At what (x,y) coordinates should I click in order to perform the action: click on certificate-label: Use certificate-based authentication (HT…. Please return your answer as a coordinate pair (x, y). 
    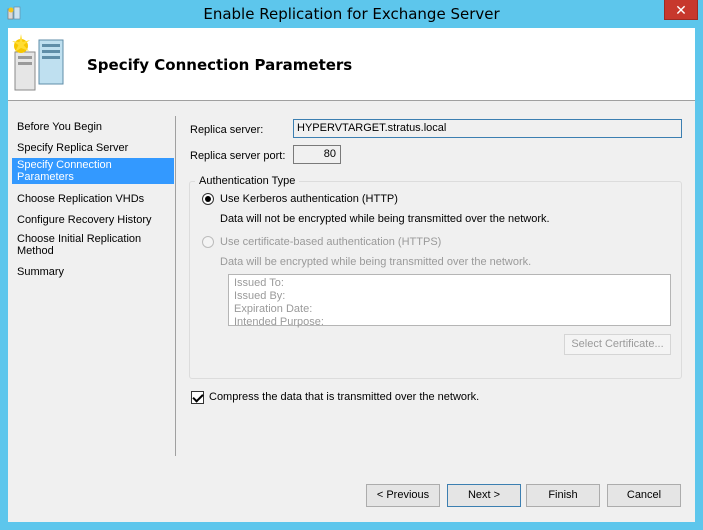
    Looking at the image, I should click on (330, 242).